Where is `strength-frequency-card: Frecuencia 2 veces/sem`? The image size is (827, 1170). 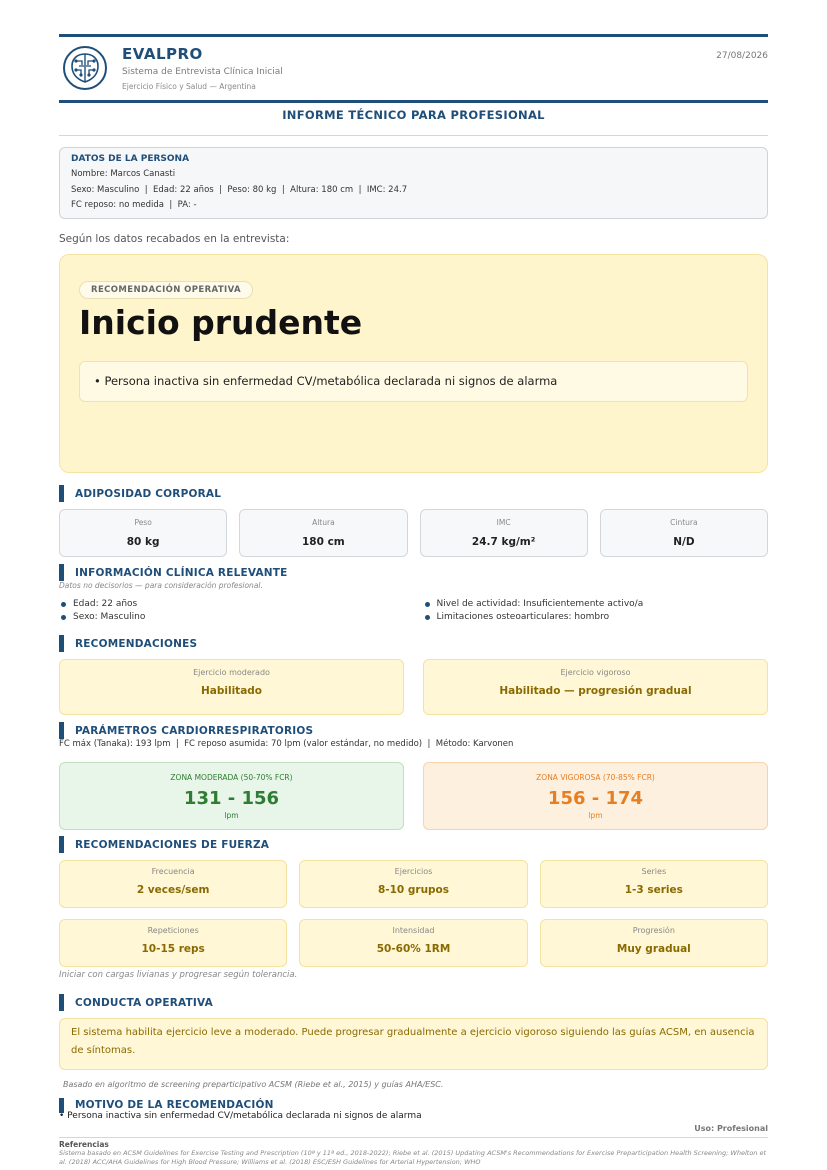
strength-frequency-card: Frecuencia 2 veces/sem is located at coordinates (173, 884).